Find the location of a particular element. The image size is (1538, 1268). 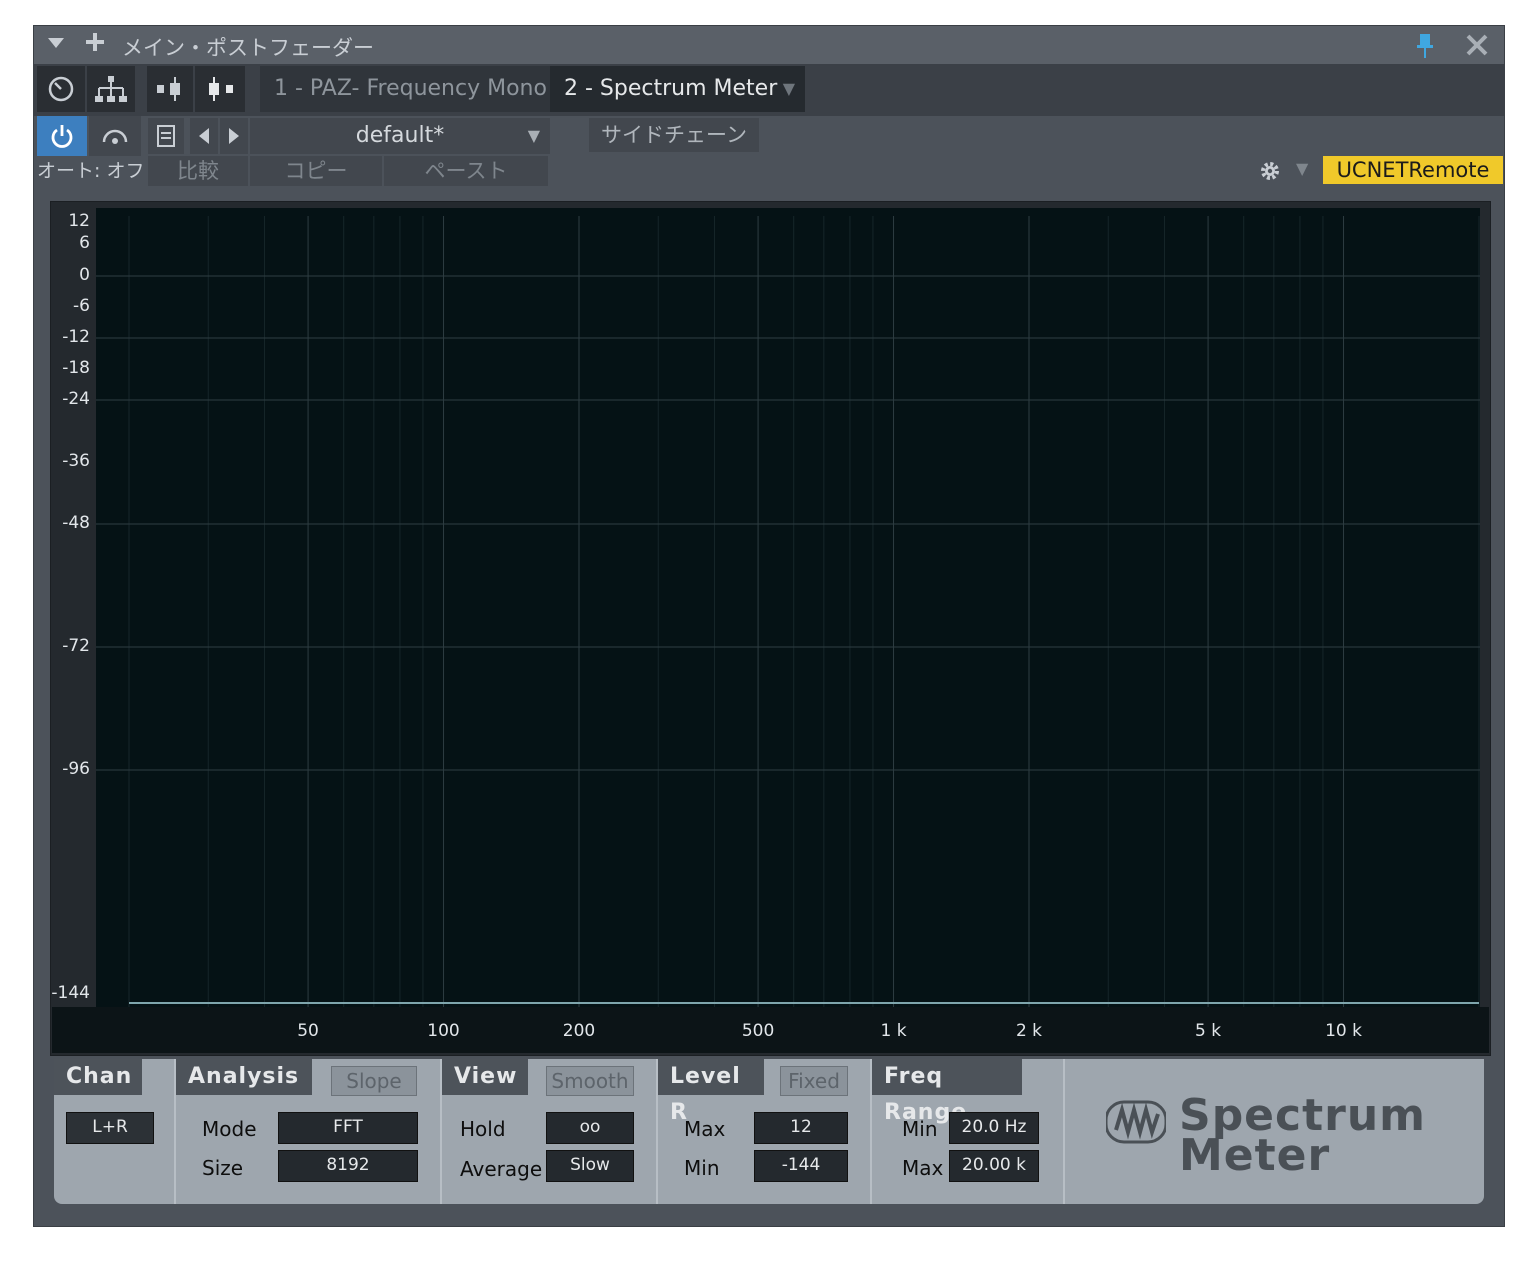

freq-range-section-title: Freq Range is located at coordinates (947, 1092).